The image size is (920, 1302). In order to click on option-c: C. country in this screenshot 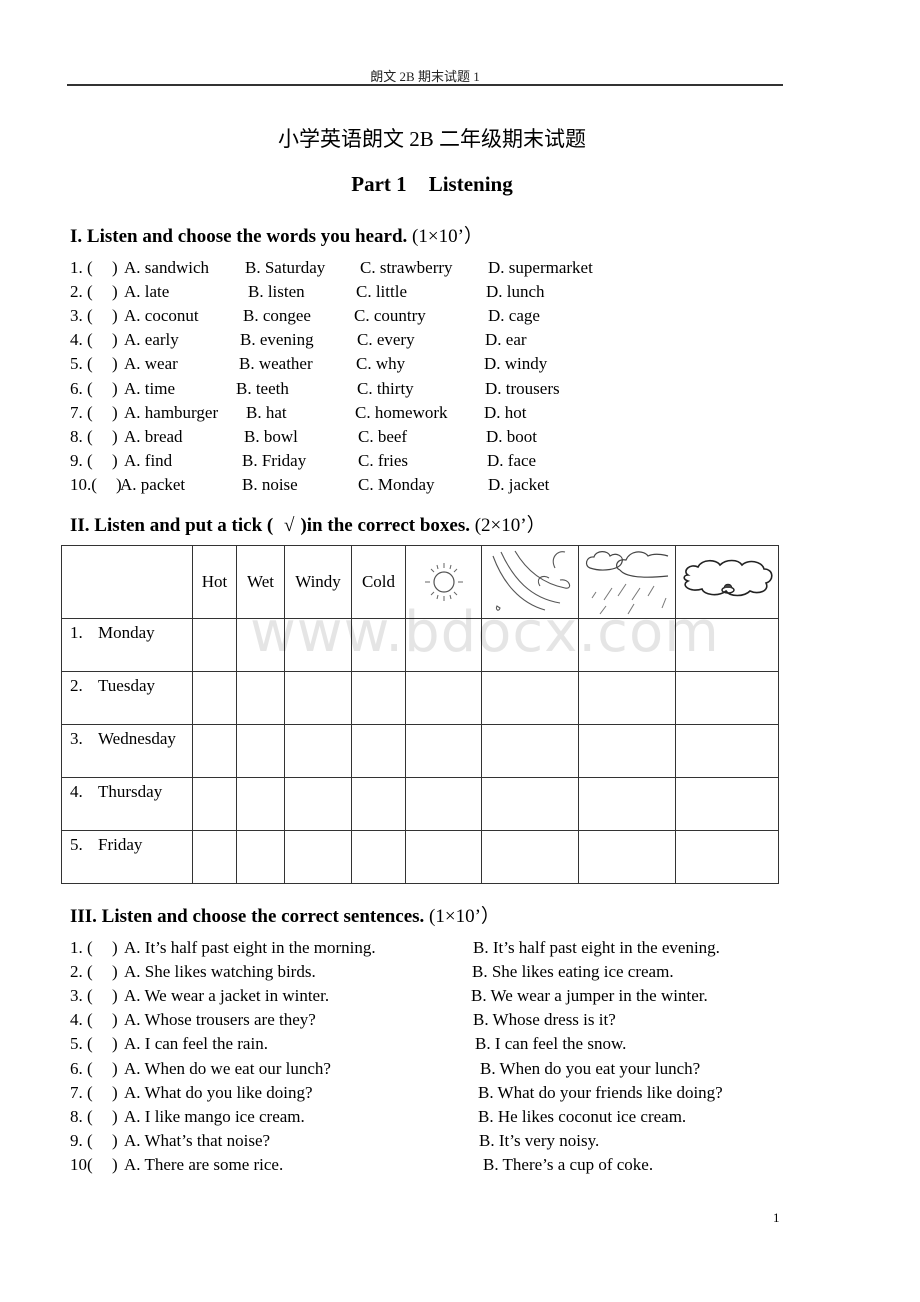, I will do `click(390, 316)`.